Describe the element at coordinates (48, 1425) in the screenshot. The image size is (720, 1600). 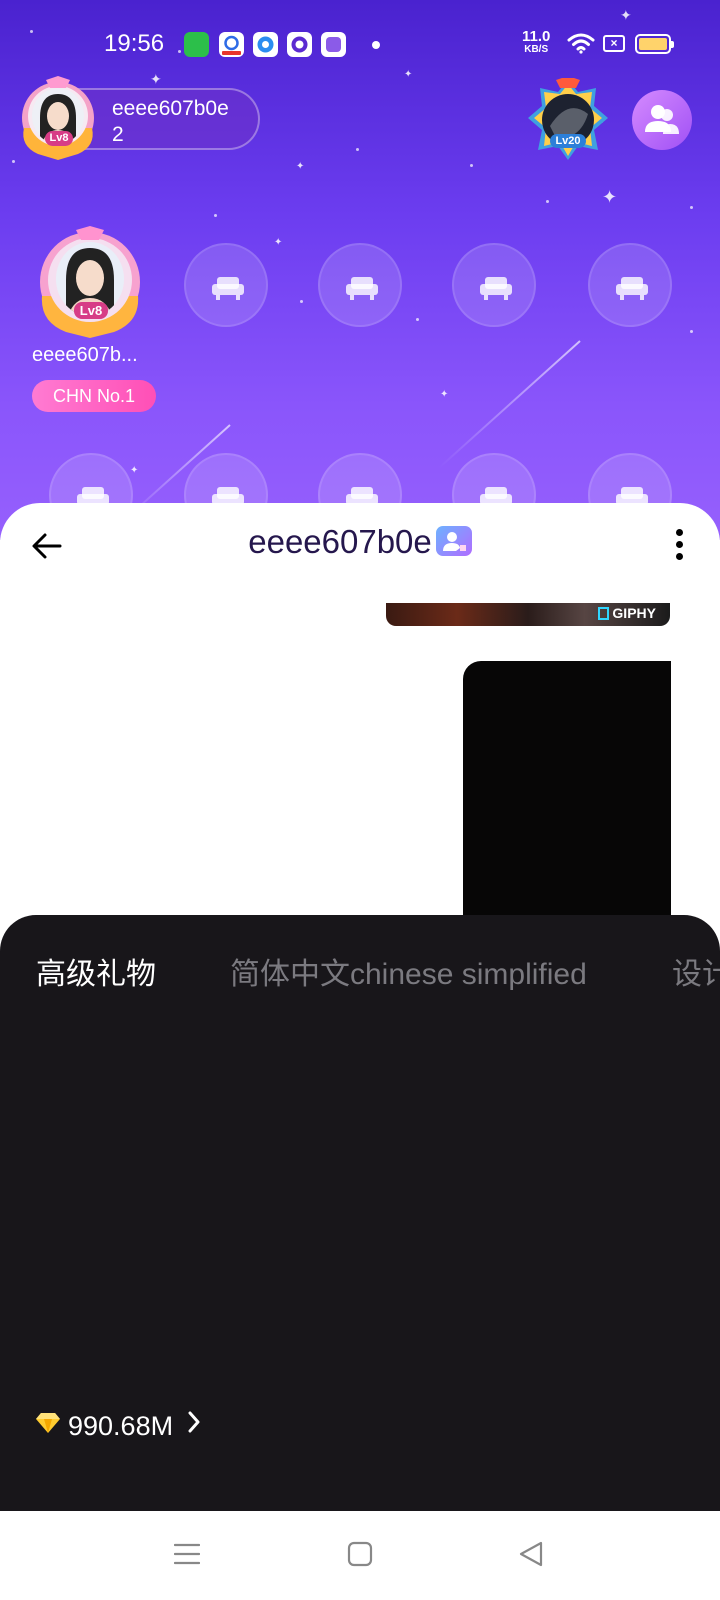
I see `diamond-icon` at that location.